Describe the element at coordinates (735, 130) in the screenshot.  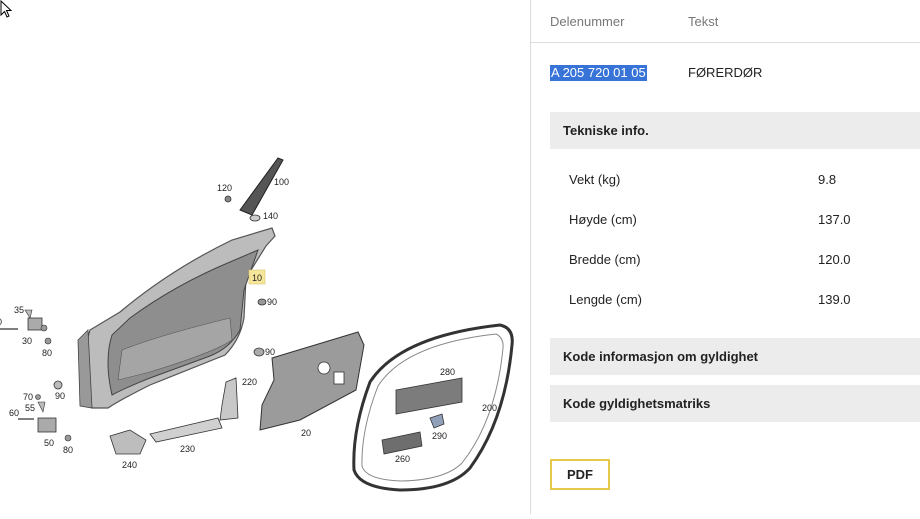
I see `tech-info-header: Tekniske info.` at that location.